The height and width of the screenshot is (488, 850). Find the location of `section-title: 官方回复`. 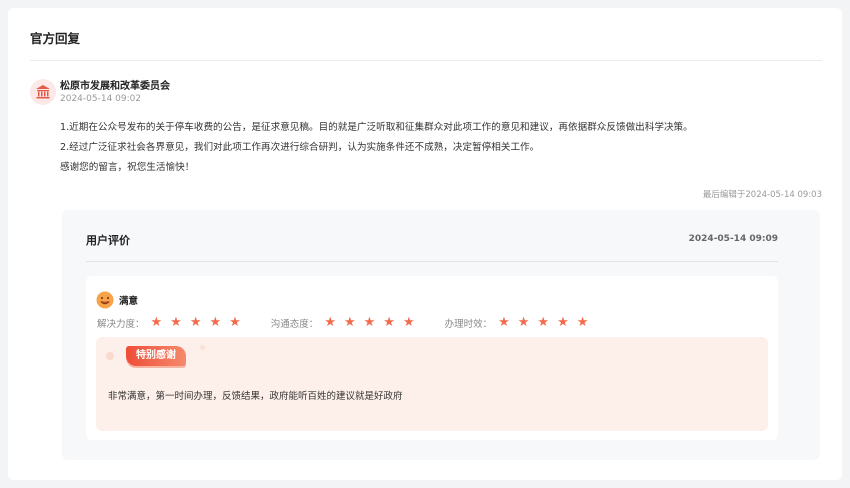

section-title: 官方回复 is located at coordinates (55, 38).